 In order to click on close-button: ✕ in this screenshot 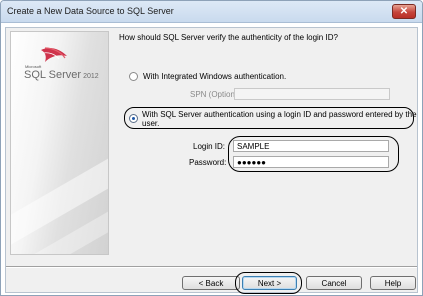, I will do `click(404, 11)`.